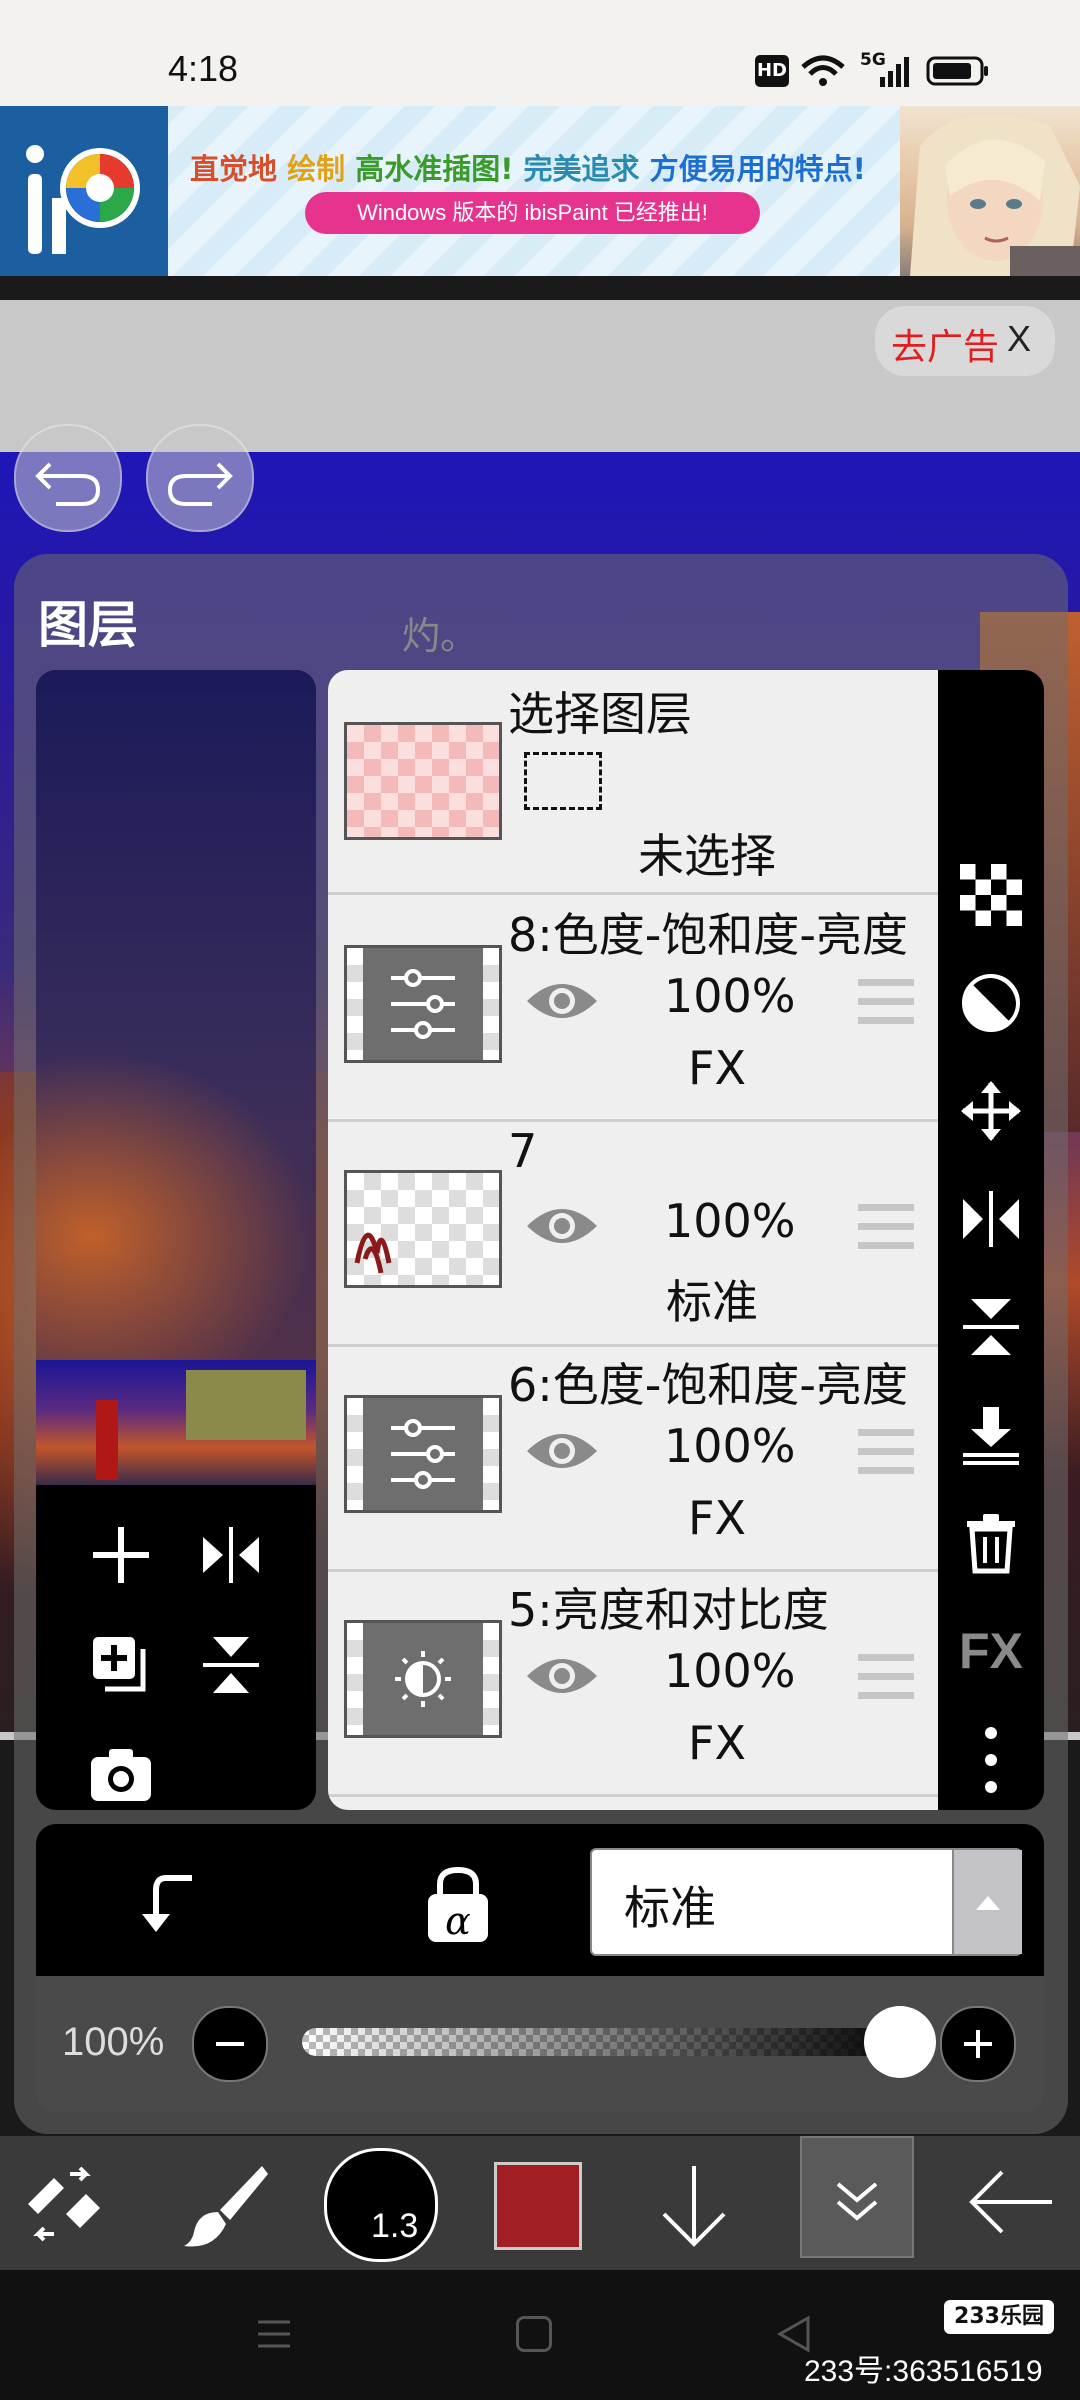 The width and height of the screenshot is (1080, 2400). I want to click on main-toolbar: 1.3, so click(540, 2203).